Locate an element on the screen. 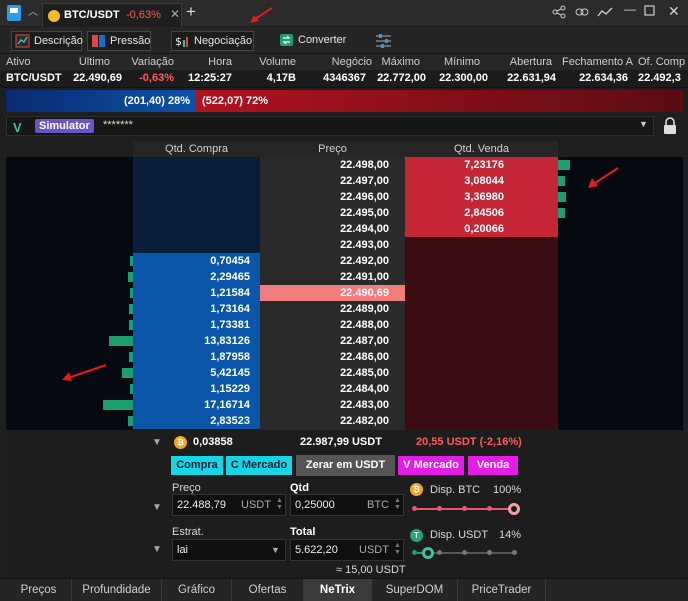 The height and width of the screenshot is (601, 688). description-icon is located at coordinates (22, 41).